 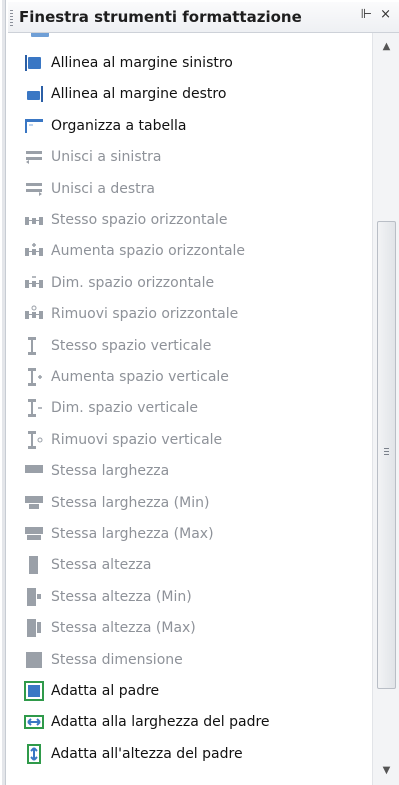 What do you see at coordinates (34, 220) in the screenshot?
I see `equal-hspace-icon` at bounding box center [34, 220].